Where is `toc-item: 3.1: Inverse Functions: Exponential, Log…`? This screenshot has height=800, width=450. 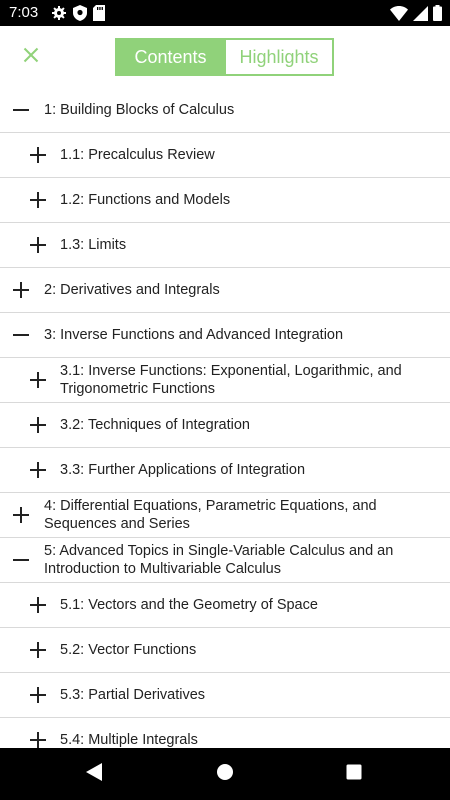 toc-item: 3.1: Inverse Functions: Exponential, Log… is located at coordinates (225, 380).